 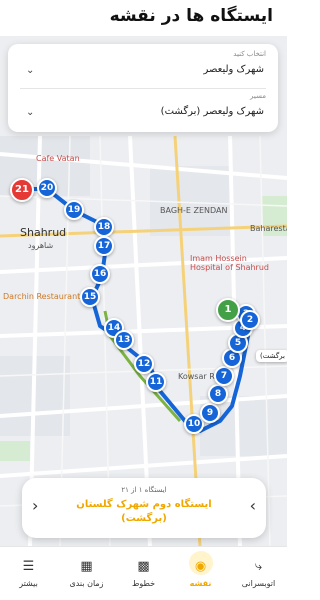 I want to click on tab-more-label: بیشتر, so click(x=28, y=583).